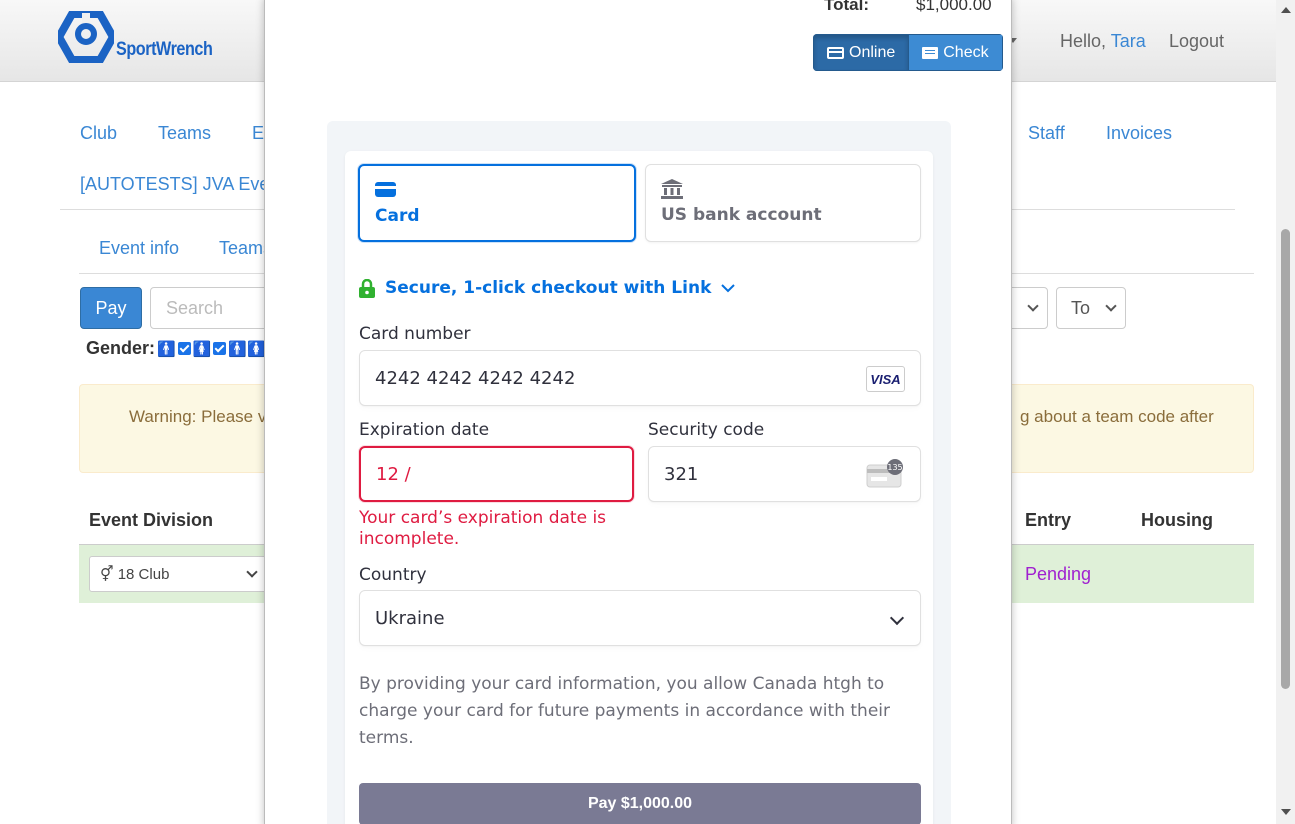 The width and height of the screenshot is (1295, 824). Describe the element at coordinates (784, 474) in the screenshot. I see `security-code-input: 321 135` at that location.